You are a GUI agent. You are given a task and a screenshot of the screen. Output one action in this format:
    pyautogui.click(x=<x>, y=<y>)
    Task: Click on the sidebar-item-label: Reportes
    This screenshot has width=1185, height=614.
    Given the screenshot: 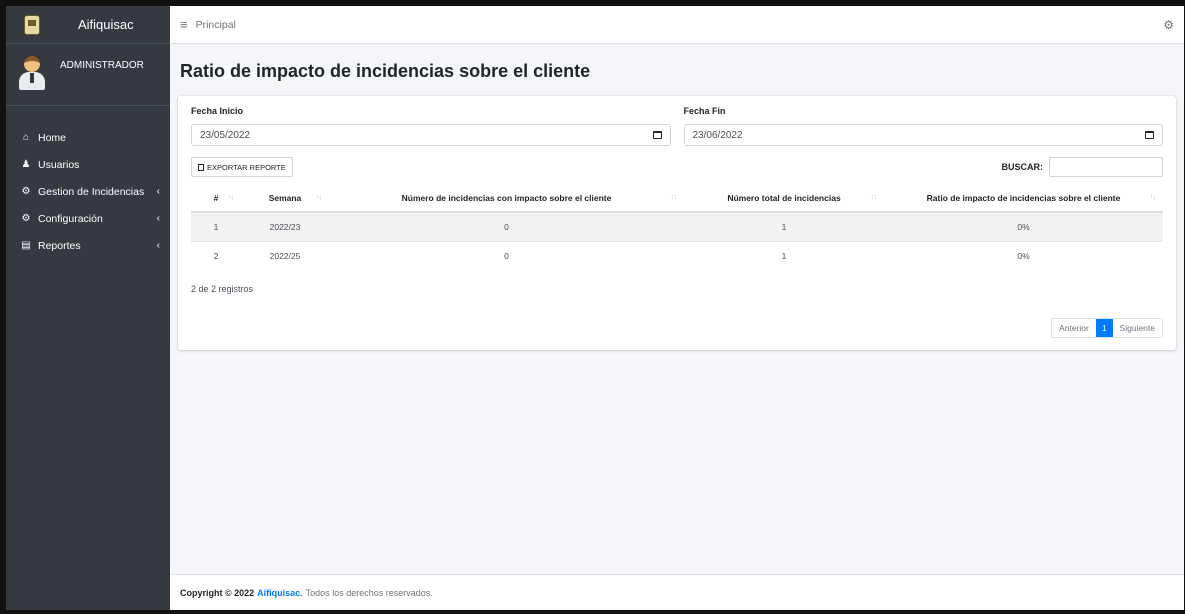 What is the action you would take?
    pyautogui.click(x=59, y=245)
    